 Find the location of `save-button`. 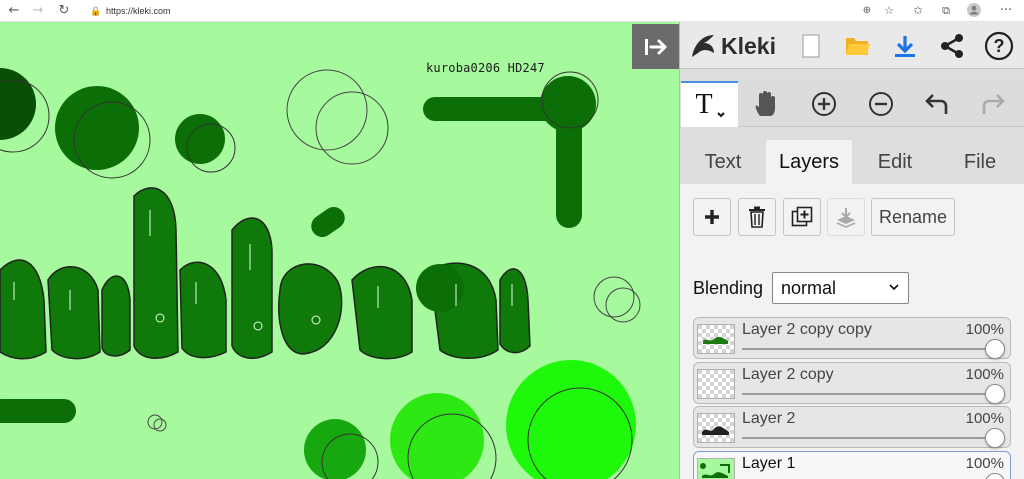

save-button is located at coordinates (905, 45).